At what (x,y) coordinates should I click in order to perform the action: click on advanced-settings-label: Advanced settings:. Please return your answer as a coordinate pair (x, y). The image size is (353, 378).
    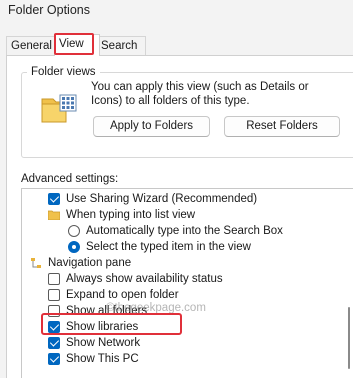
    Looking at the image, I should click on (70, 179).